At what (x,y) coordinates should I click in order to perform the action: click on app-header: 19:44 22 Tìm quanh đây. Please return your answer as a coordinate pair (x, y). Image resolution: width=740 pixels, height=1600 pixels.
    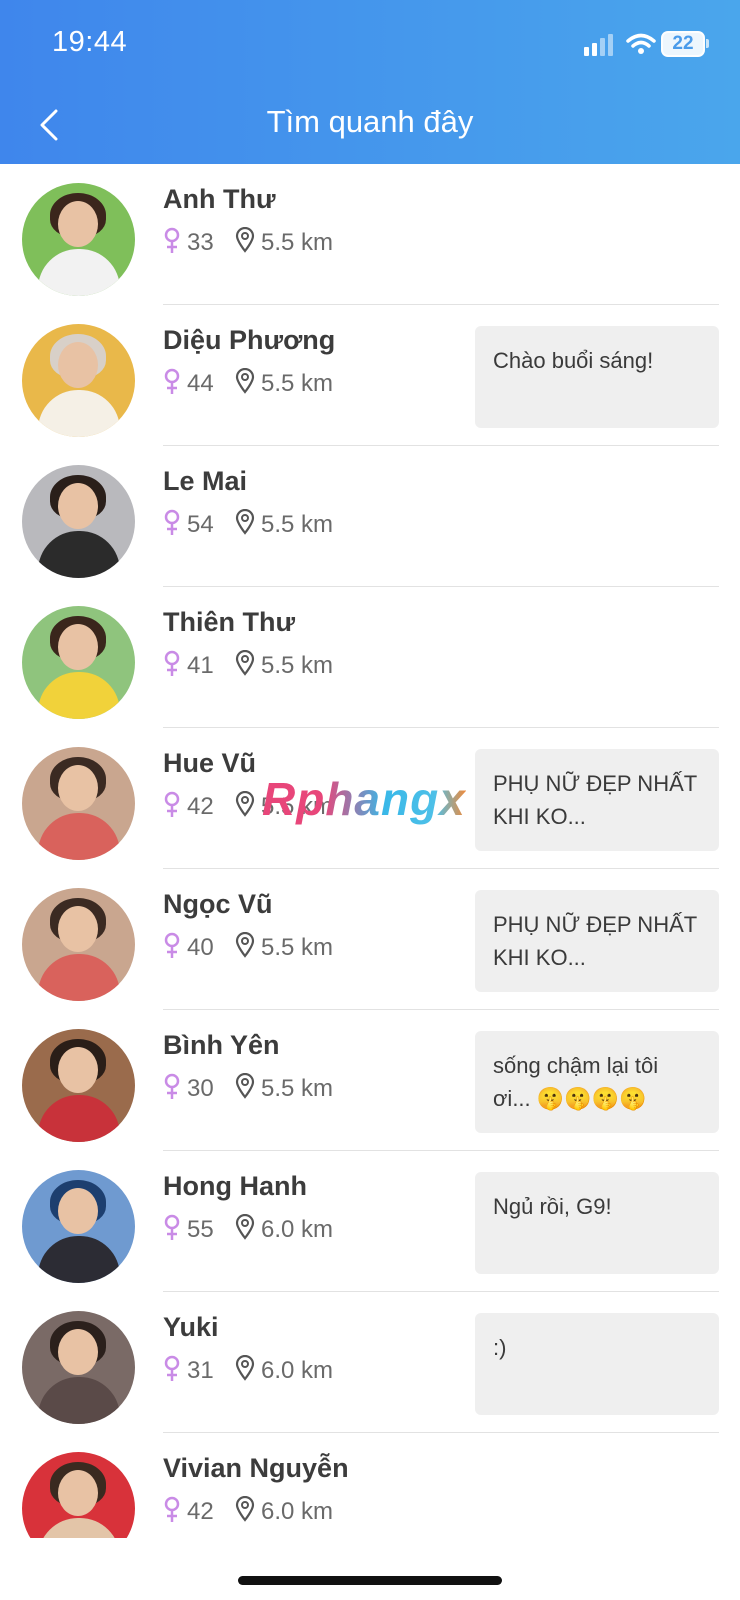
    Looking at the image, I should click on (370, 82).